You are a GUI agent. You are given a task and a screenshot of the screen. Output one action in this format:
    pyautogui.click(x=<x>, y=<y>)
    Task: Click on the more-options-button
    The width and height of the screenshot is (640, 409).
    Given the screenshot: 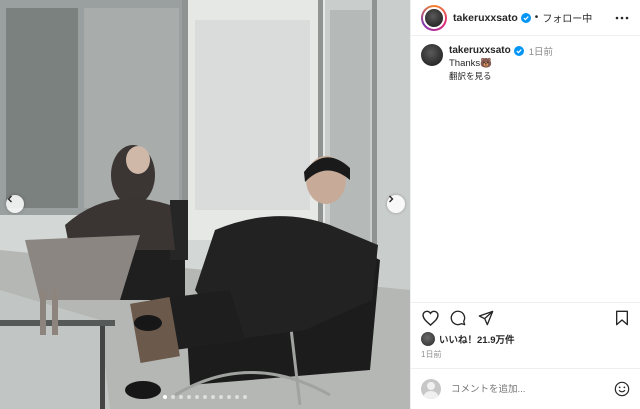 What is the action you would take?
    pyautogui.click(x=622, y=18)
    